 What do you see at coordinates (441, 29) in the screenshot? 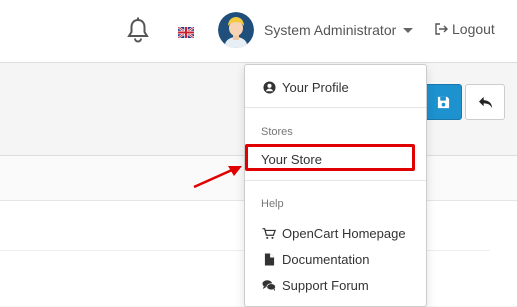
I see `sign-out-icon` at bounding box center [441, 29].